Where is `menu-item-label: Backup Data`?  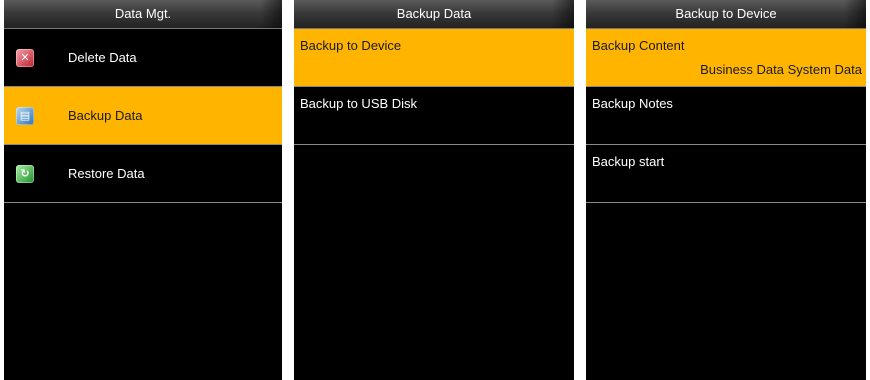
menu-item-label: Backup Data is located at coordinates (105, 115).